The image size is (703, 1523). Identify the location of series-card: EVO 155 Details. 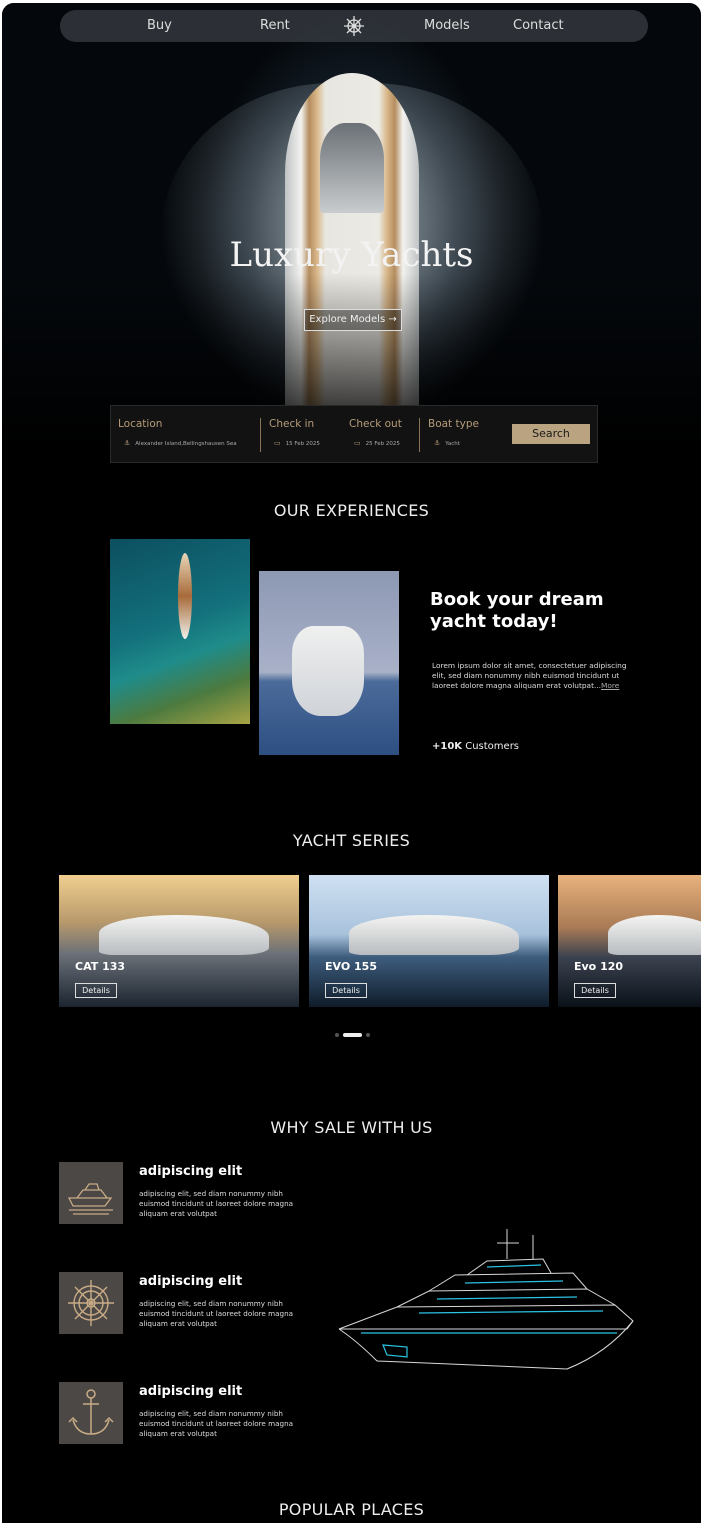
(429, 941).